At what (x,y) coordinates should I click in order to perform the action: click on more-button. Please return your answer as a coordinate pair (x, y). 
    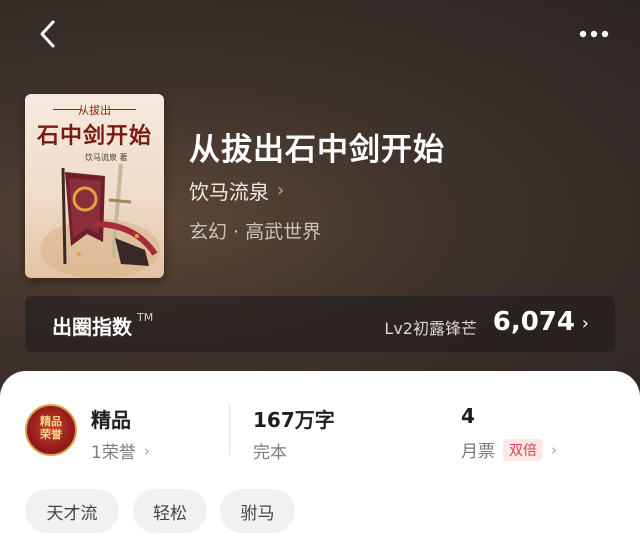
    Looking at the image, I should click on (594, 34).